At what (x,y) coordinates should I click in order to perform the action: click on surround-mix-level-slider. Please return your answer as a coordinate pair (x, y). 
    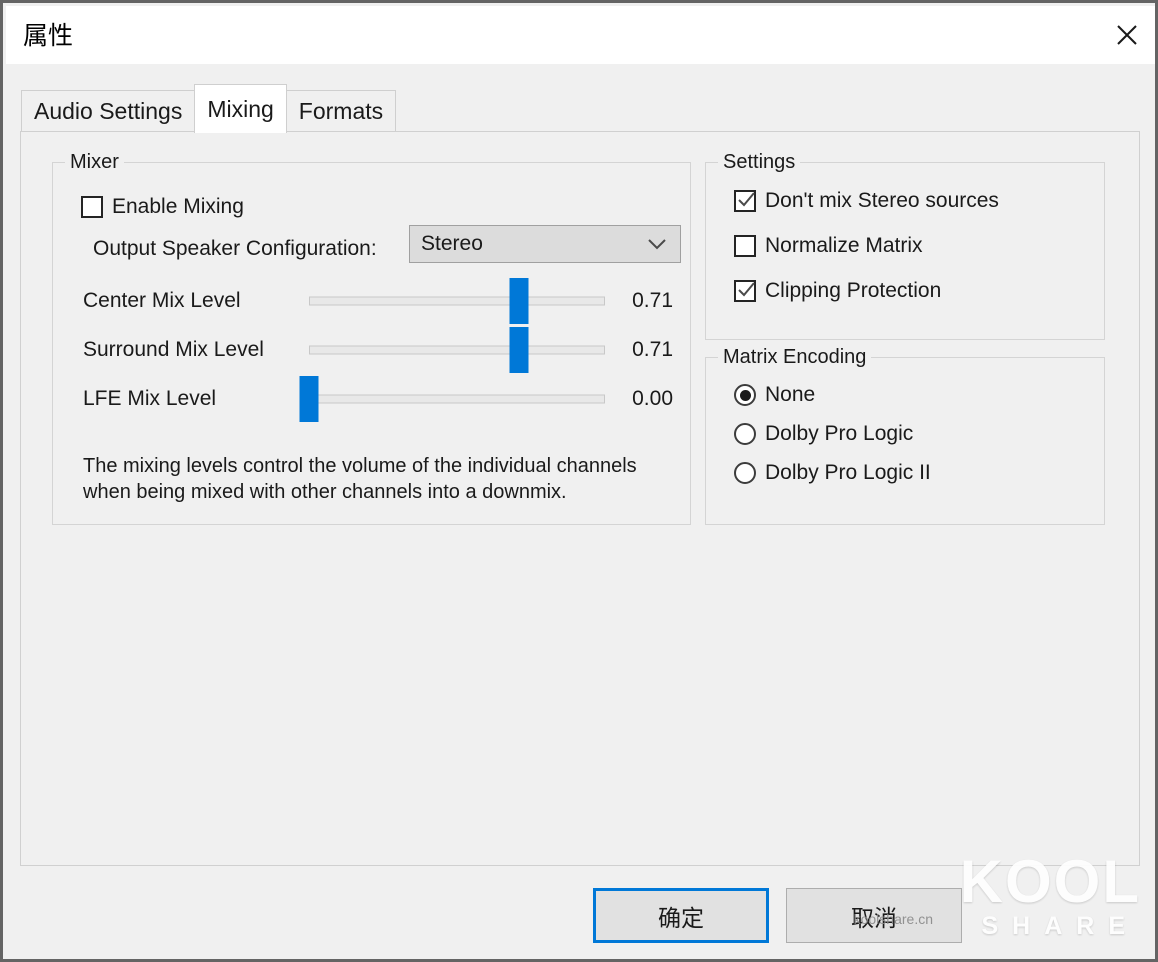
    Looking at the image, I should click on (457, 350).